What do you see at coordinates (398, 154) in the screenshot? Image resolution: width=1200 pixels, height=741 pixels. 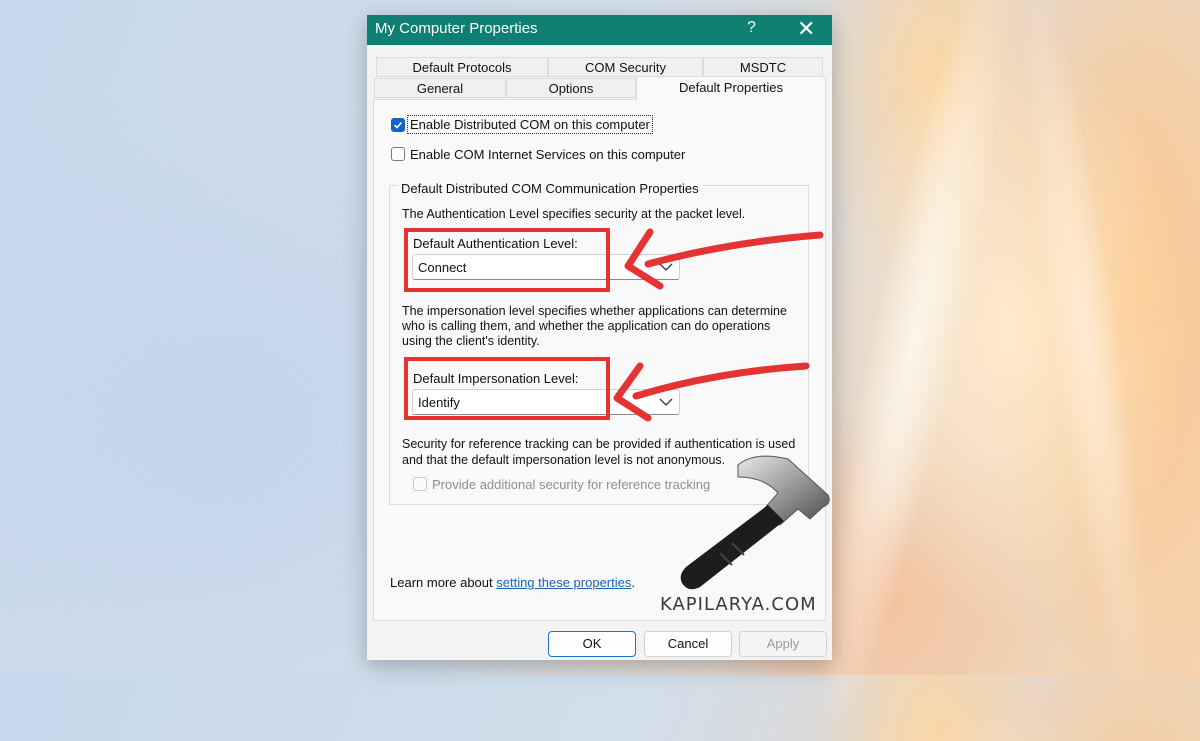 I see `enable-com-internet-checkbox` at bounding box center [398, 154].